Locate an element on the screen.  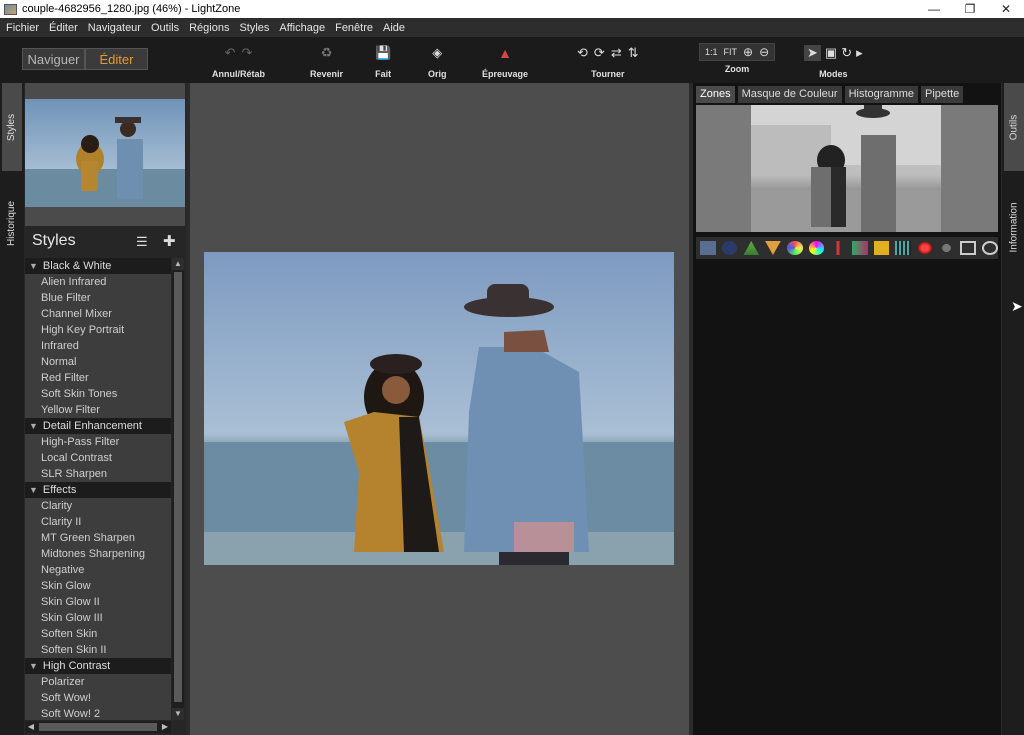
tab-tools: Outils is located at coordinates (1014, 127).